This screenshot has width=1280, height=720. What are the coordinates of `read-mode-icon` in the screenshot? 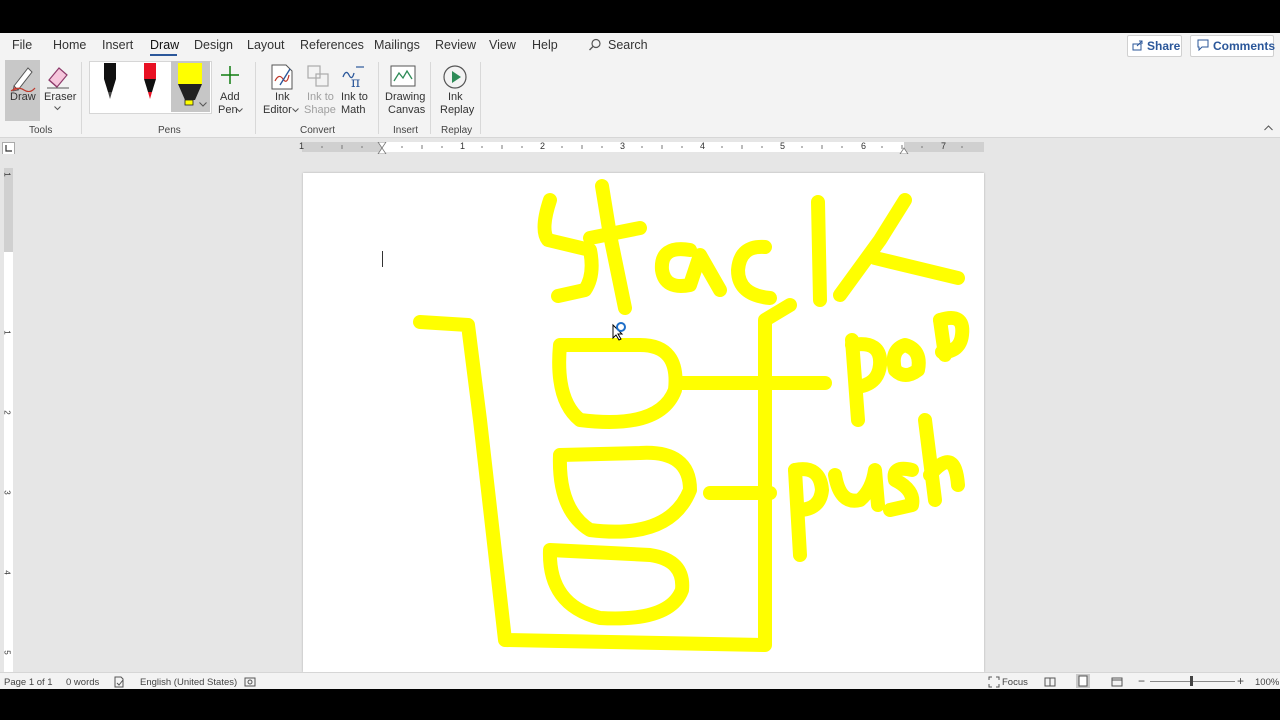 It's located at (1050, 682).